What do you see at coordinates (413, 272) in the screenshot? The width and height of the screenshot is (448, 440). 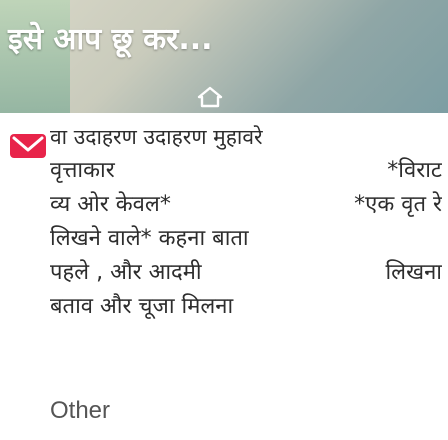 I see `post-line-5-right: लिखना` at bounding box center [413, 272].